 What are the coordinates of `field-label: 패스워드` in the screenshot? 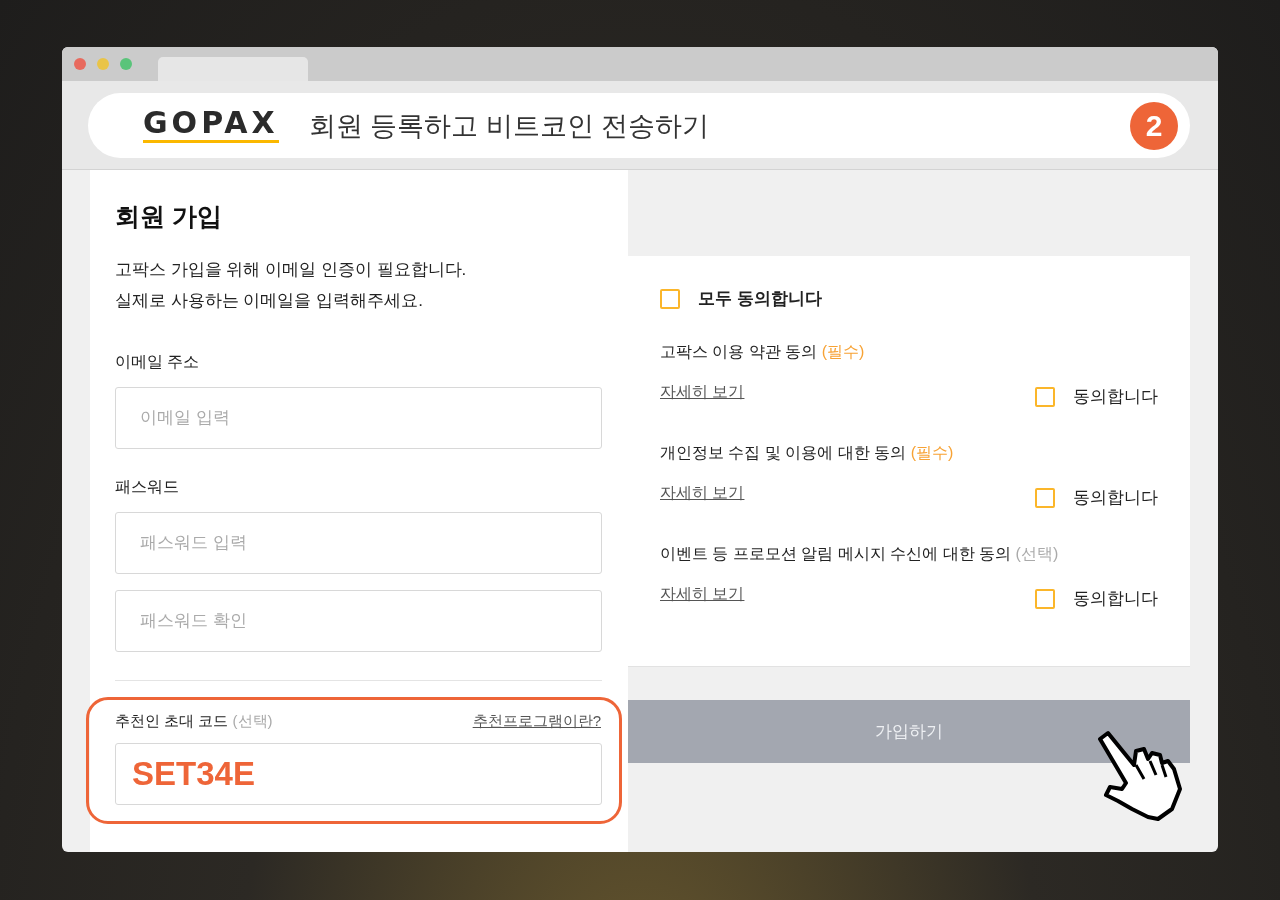 It's located at (147, 487).